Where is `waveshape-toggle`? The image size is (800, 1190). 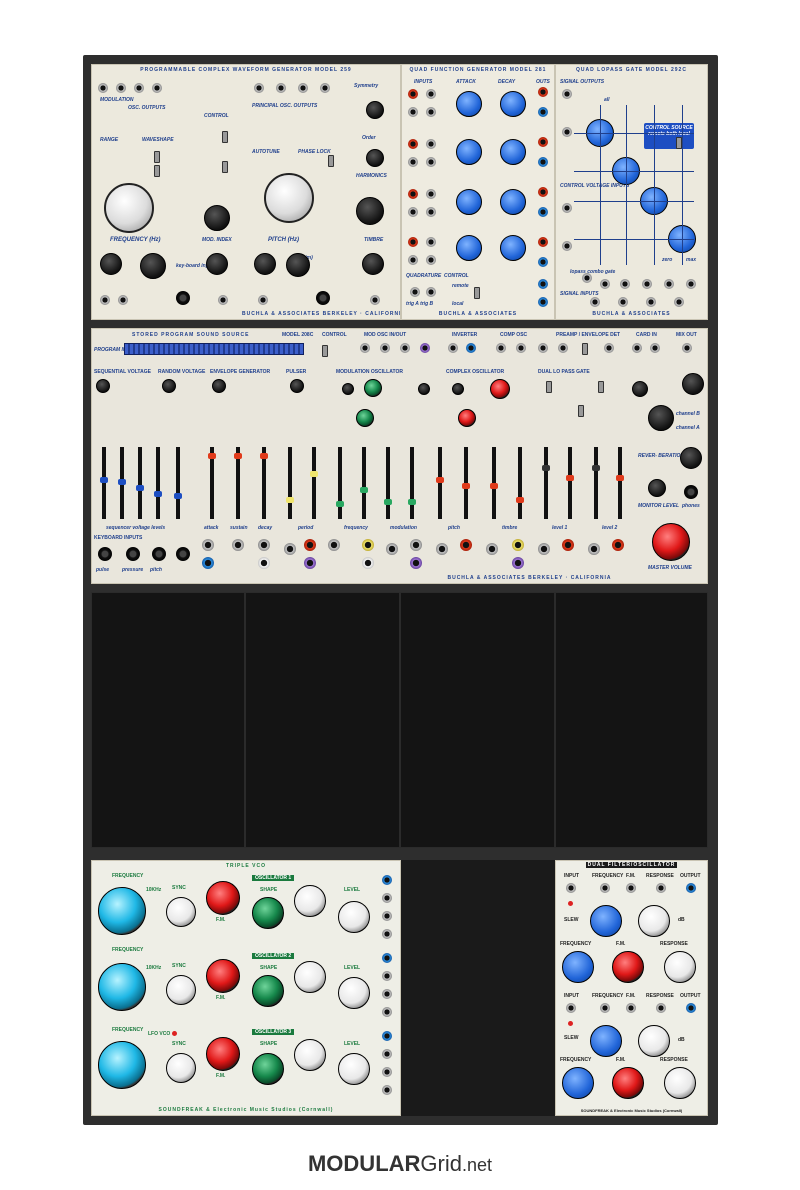
waveshape-toggle is located at coordinates (157, 157).